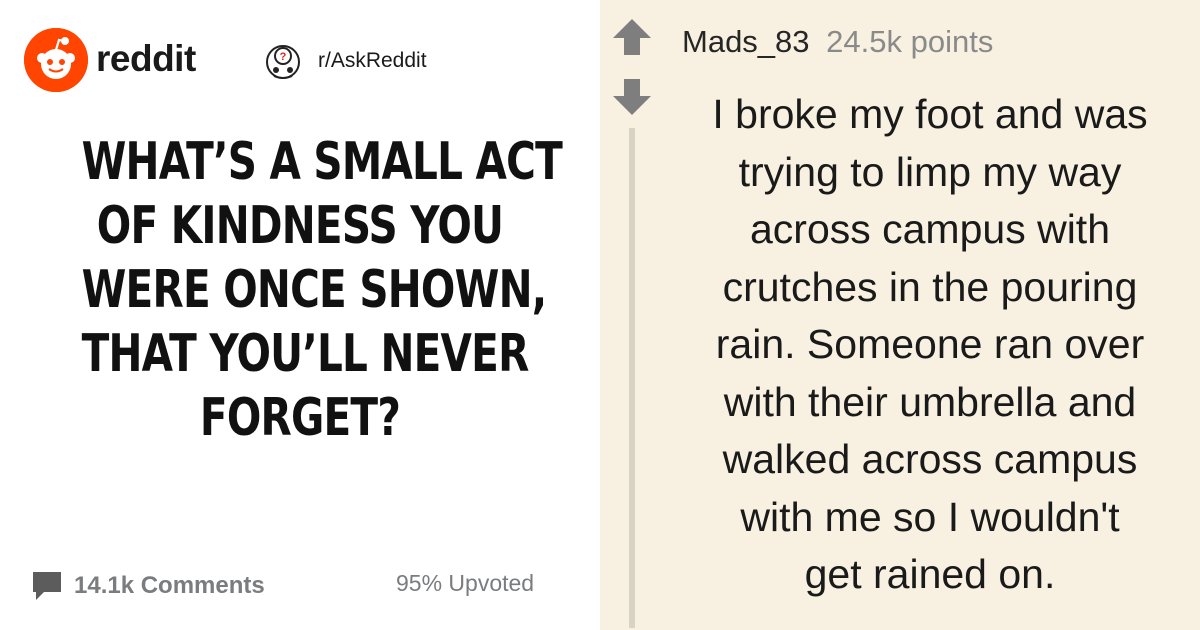 The width and height of the screenshot is (1200, 630). Describe the element at coordinates (929, 229) in the screenshot. I see `comment-line: across campus with` at that location.